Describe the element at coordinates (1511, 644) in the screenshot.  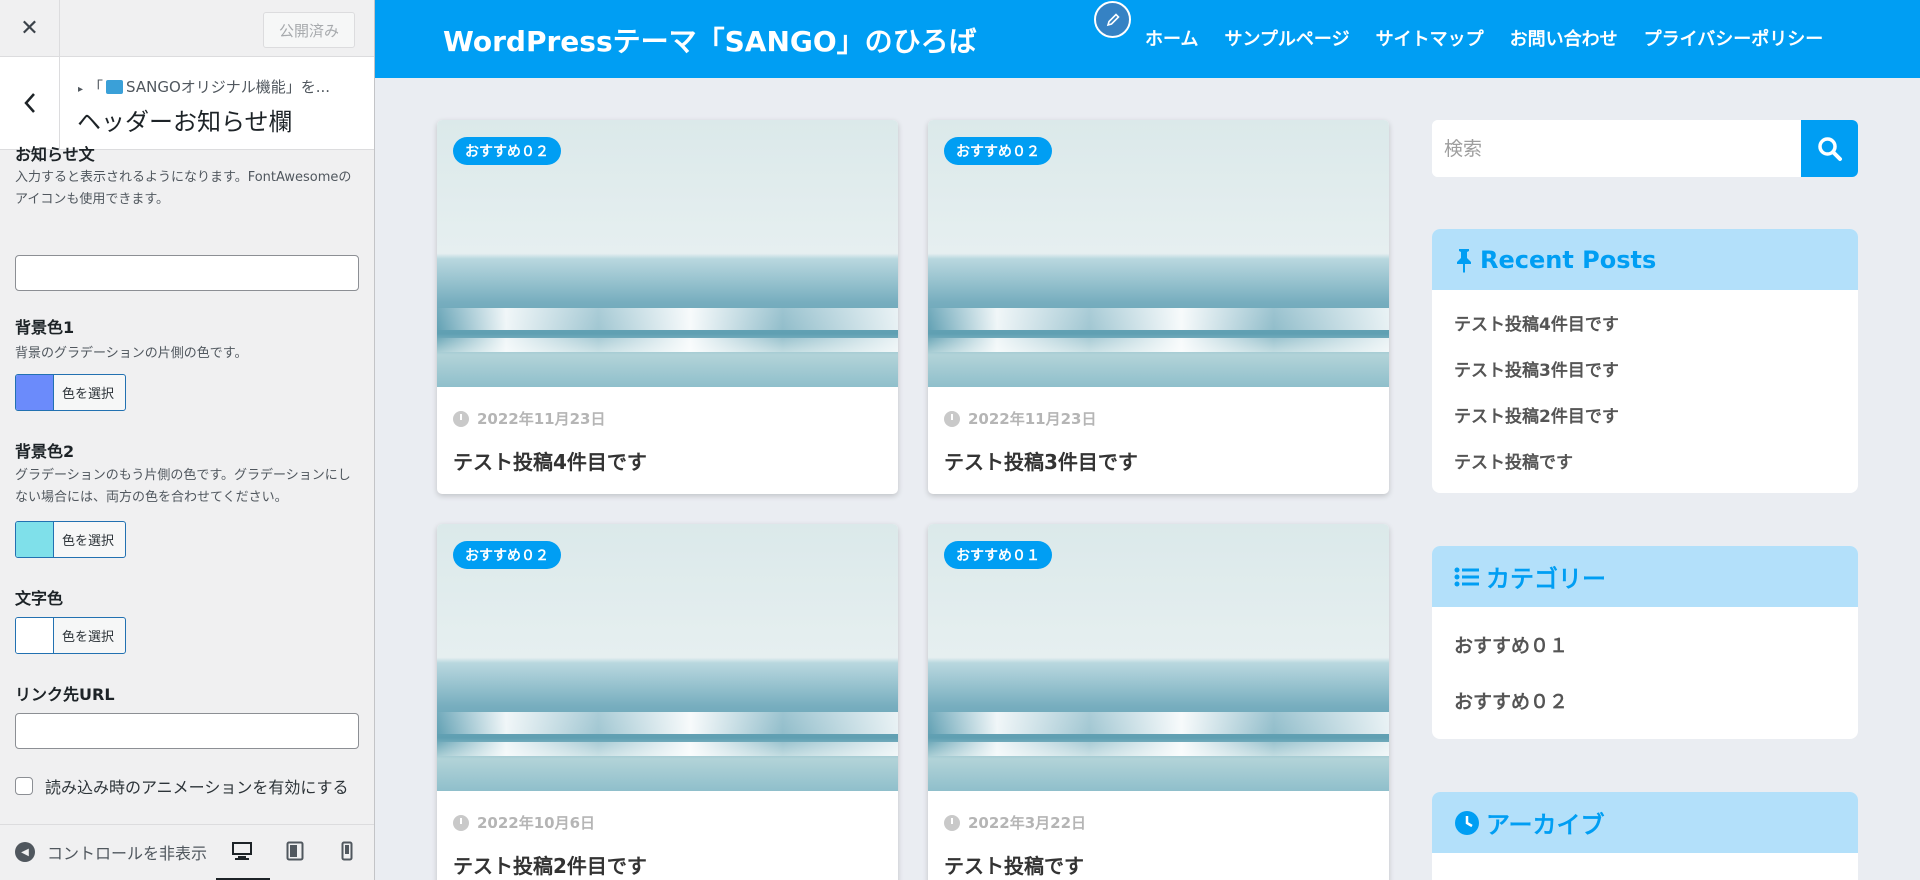
I see `list-item: おすすめ０１` at that location.